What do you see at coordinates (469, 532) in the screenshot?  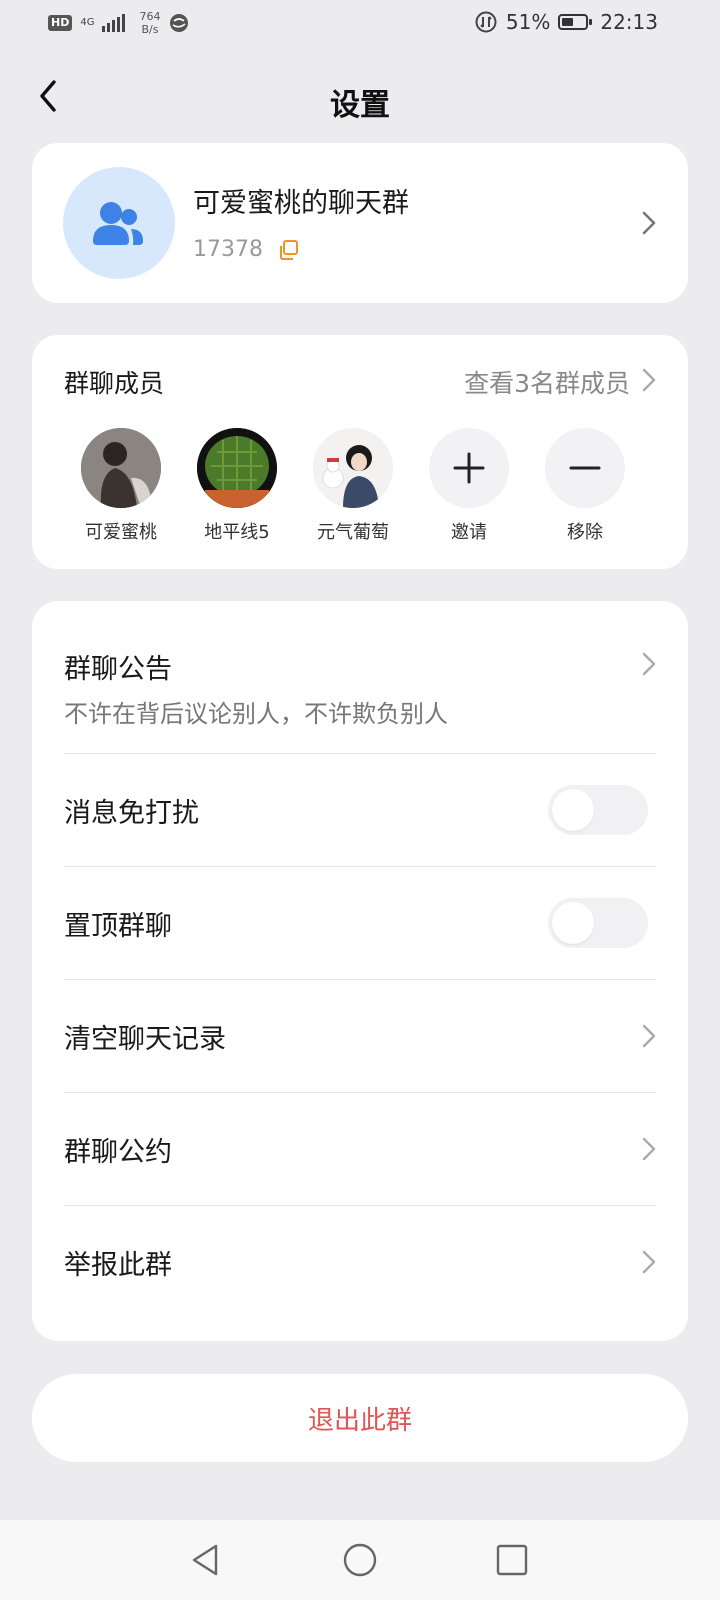 I see `invite-label: 邀请` at bounding box center [469, 532].